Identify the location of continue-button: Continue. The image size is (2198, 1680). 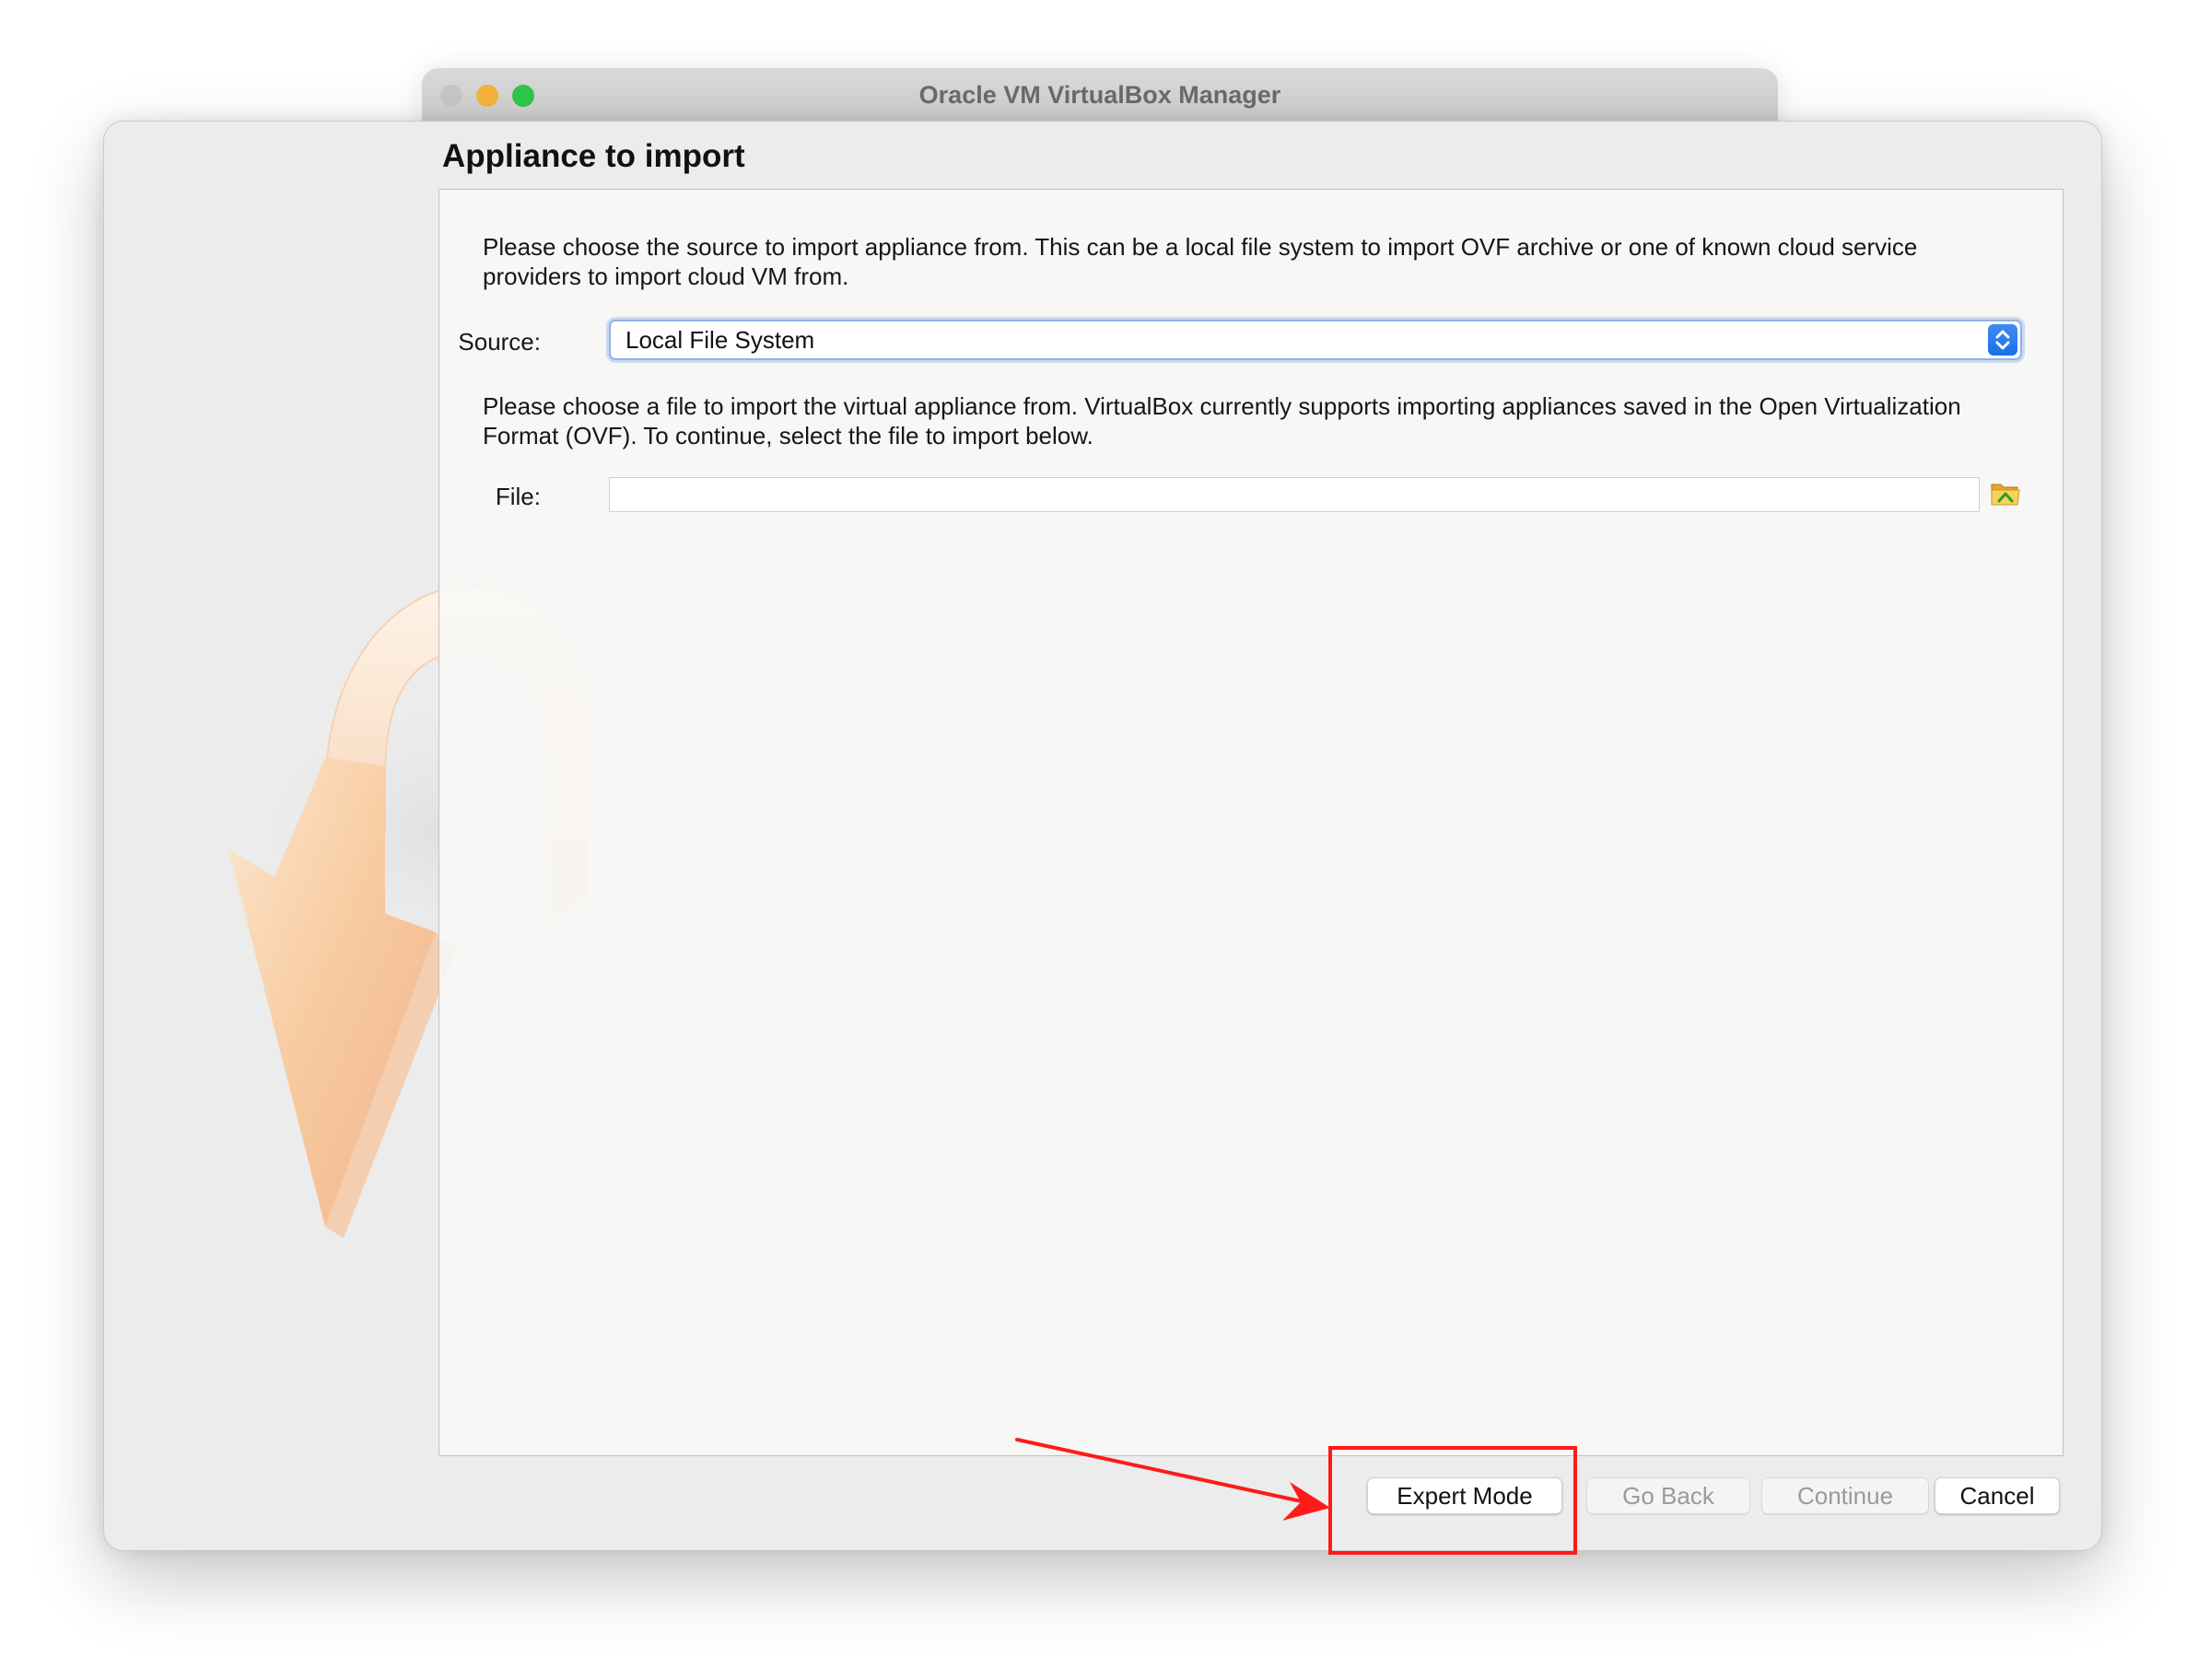
(1845, 1495).